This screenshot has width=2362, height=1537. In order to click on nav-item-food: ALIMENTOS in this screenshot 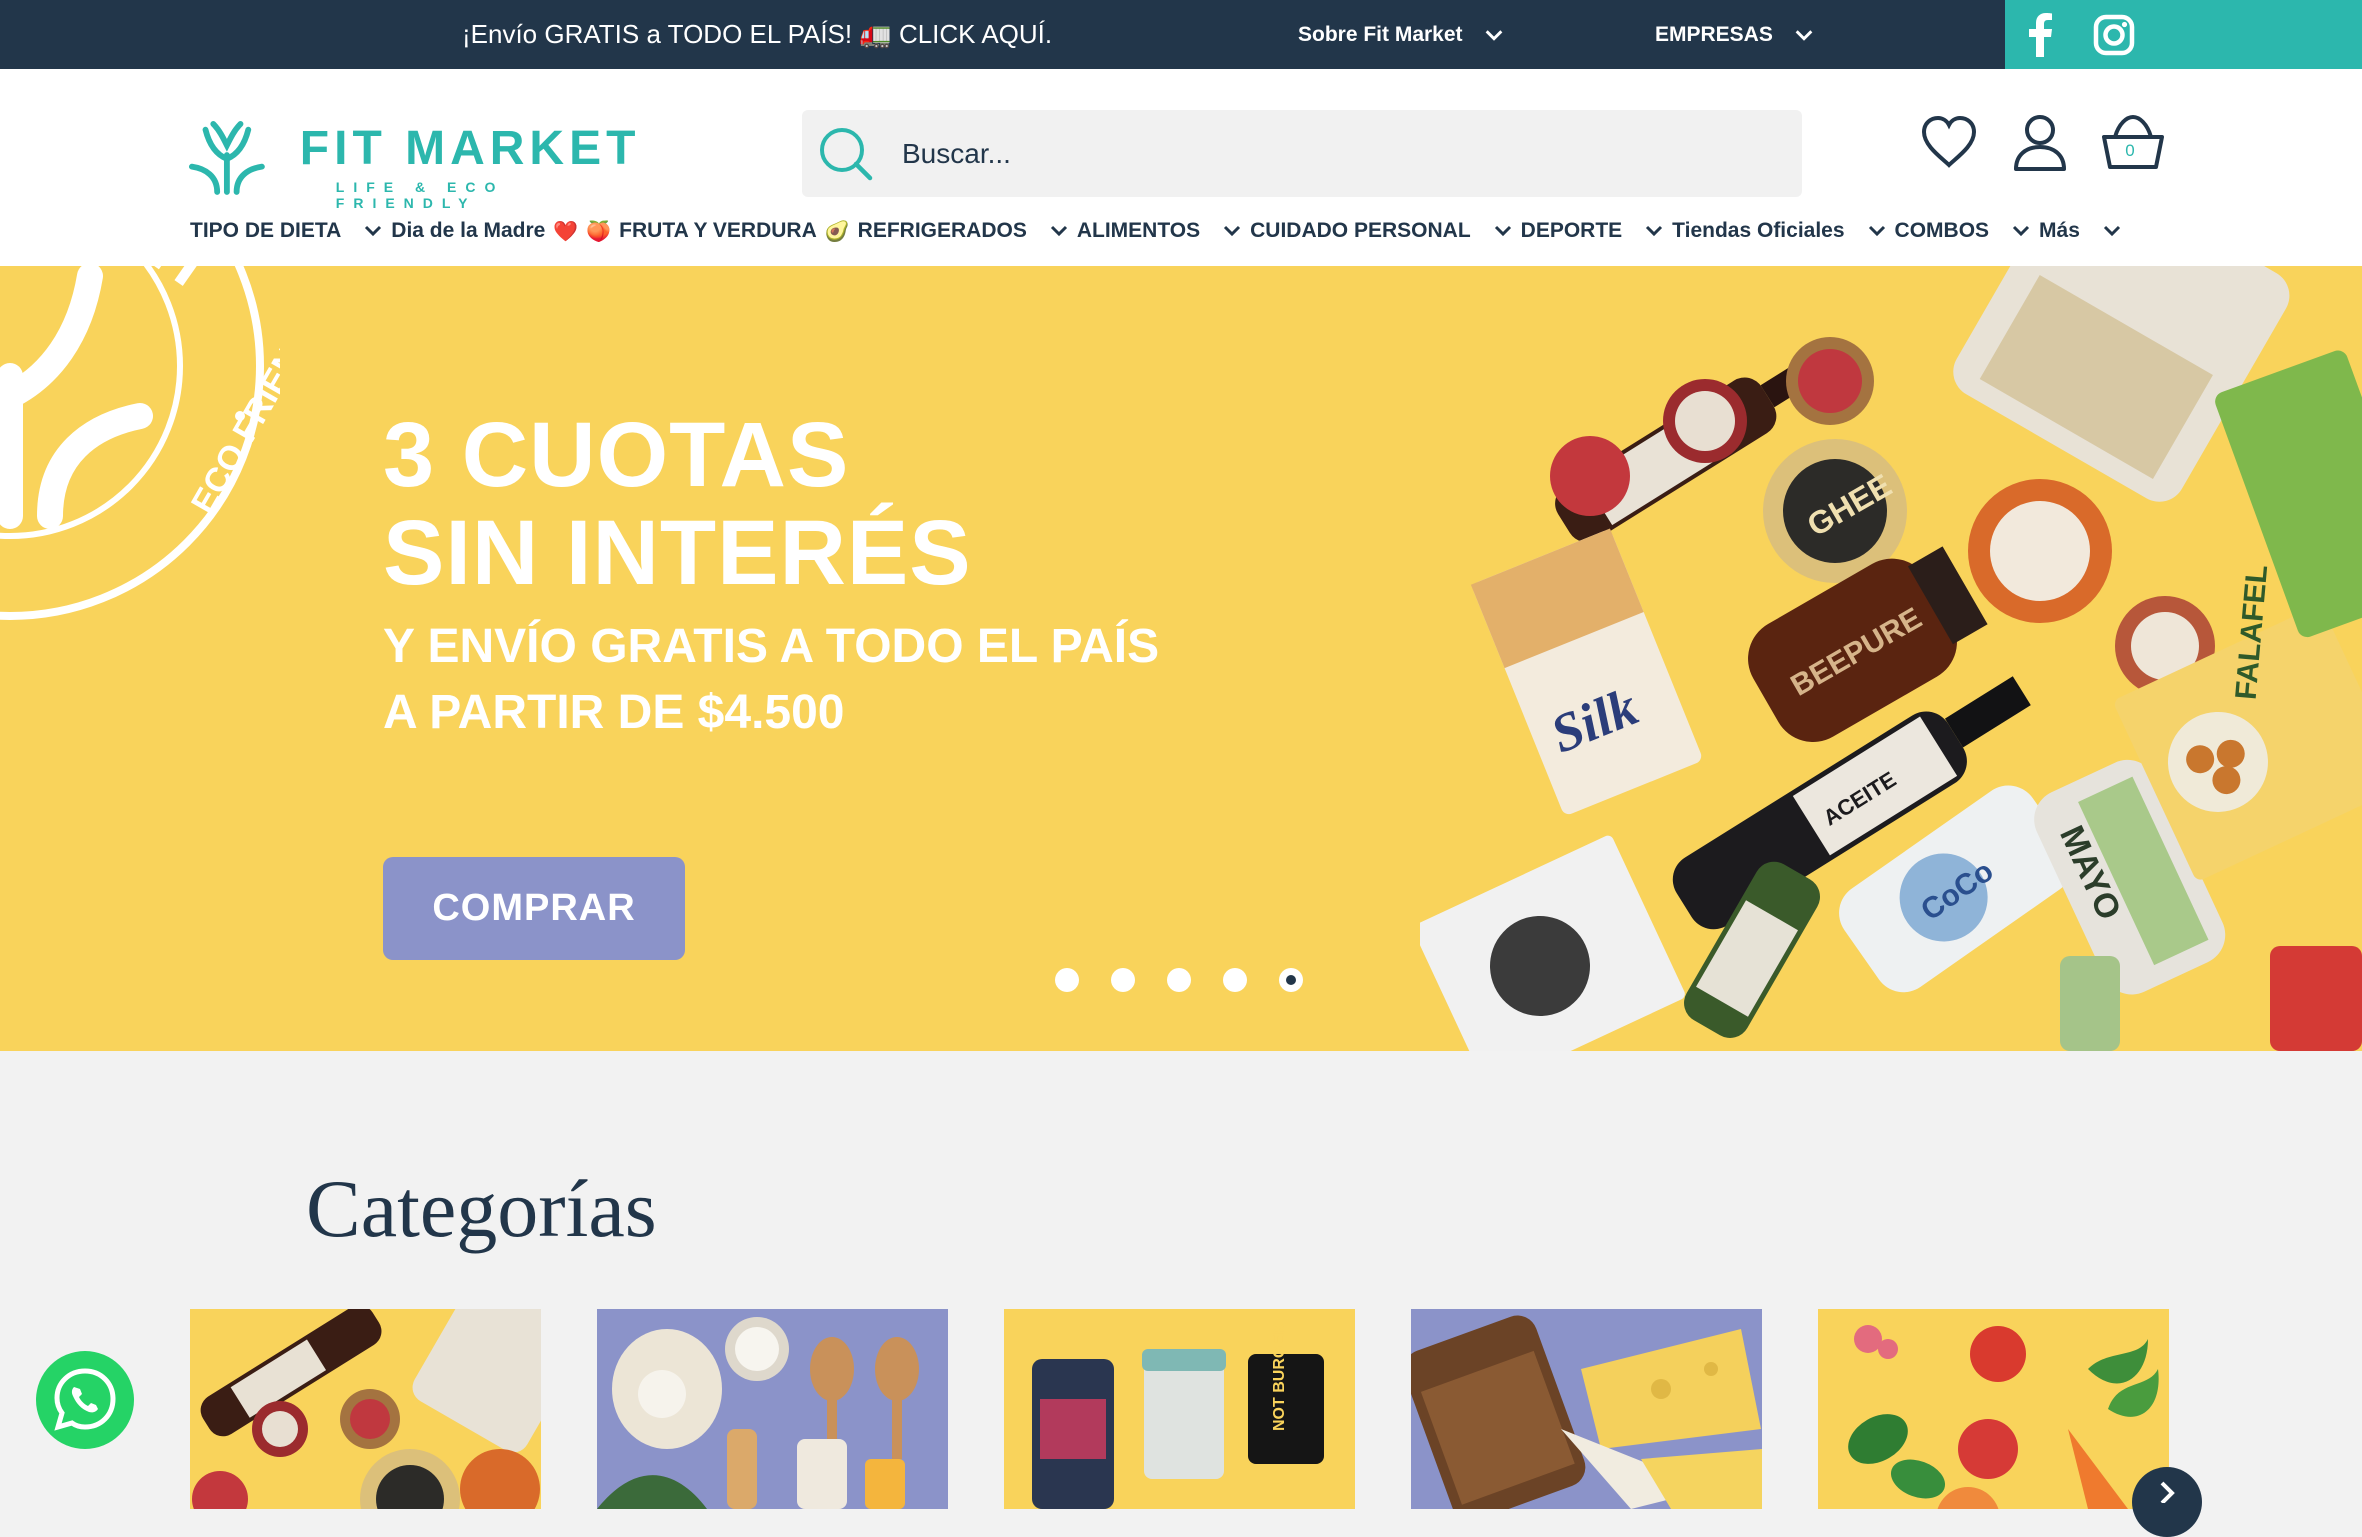, I will do `click(1163, 231)`.